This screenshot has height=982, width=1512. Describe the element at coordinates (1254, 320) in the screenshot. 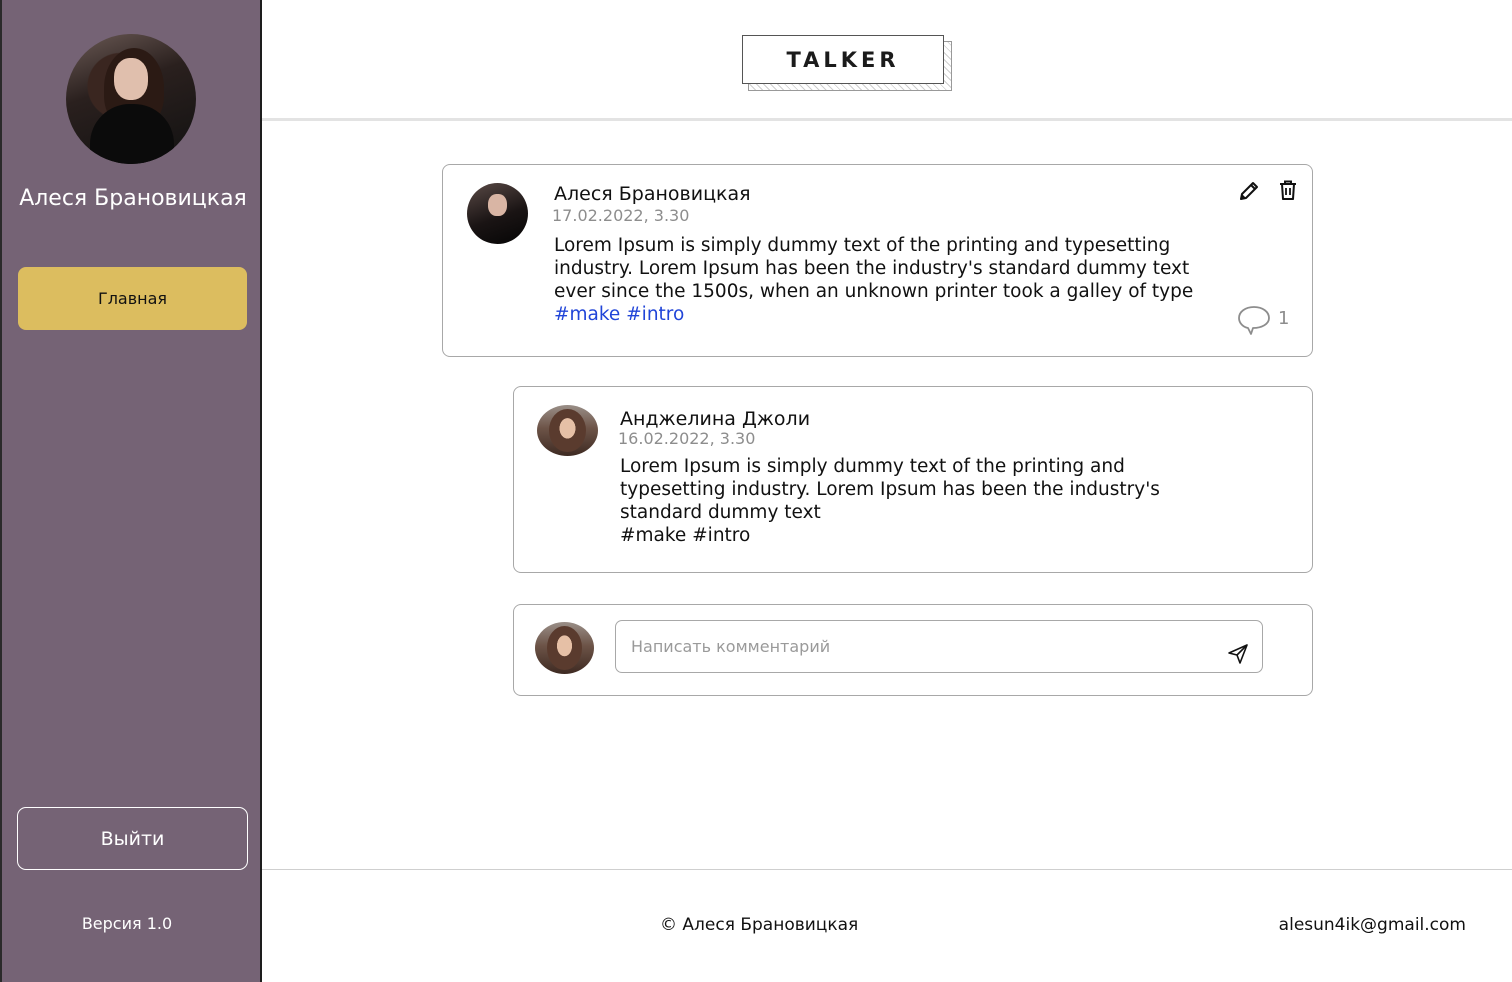

I see `speech-bubble-icon` at that location.